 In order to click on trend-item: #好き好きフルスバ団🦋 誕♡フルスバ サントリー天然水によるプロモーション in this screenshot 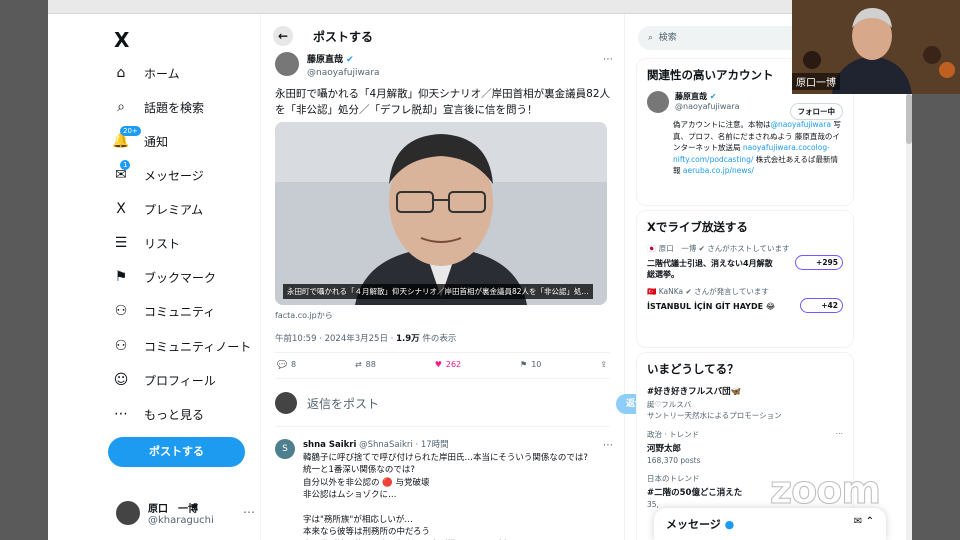, I will do `click(745, 403)`.